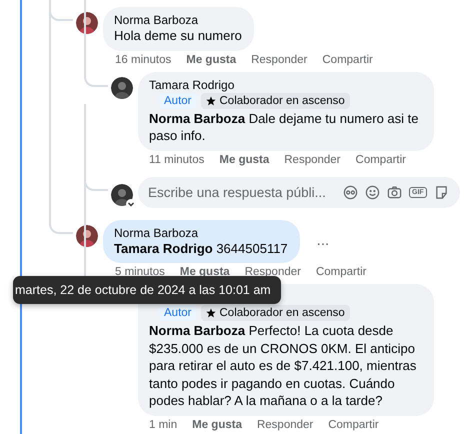  Describe the element at coordinates (350, 192) in the screenshot. I see `sticker-face-icon` at that location.